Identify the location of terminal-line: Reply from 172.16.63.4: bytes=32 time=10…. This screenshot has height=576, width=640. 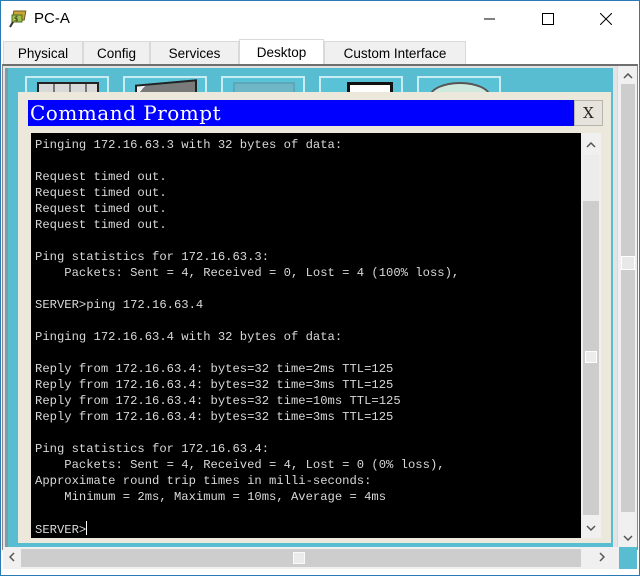
(218, 401).